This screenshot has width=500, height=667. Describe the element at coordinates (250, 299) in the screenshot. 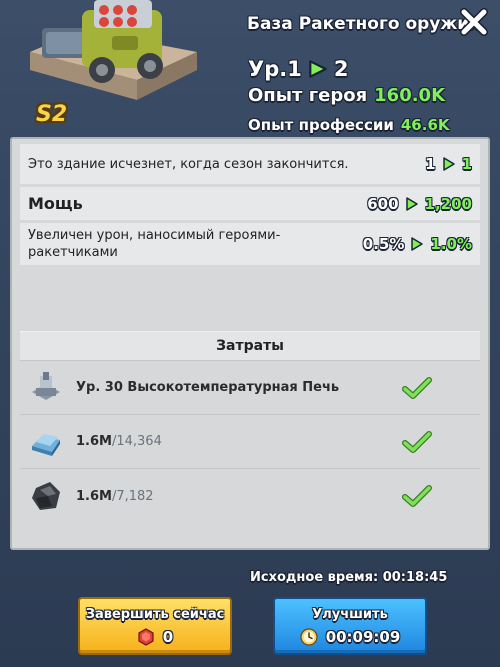

I see `panel-spacer` at that location.